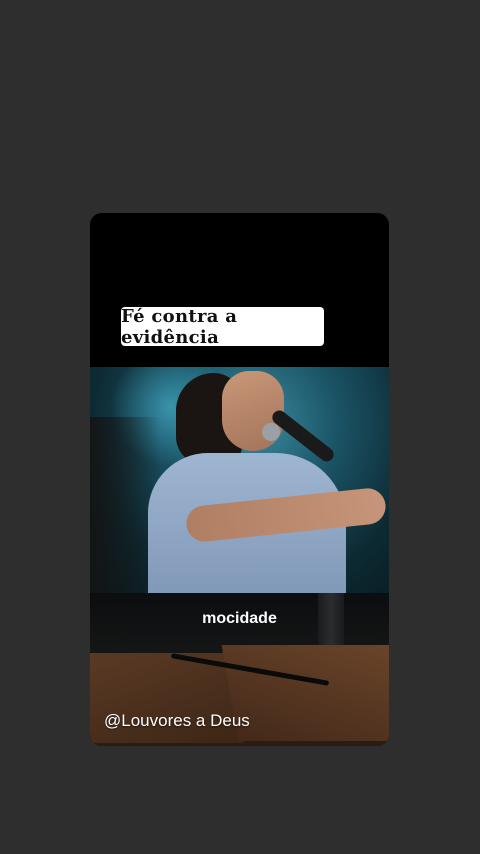 The height and width of the screenshot is (854, 480). I want to click on video-title: Fé contra a evidência, so click(179, 326).